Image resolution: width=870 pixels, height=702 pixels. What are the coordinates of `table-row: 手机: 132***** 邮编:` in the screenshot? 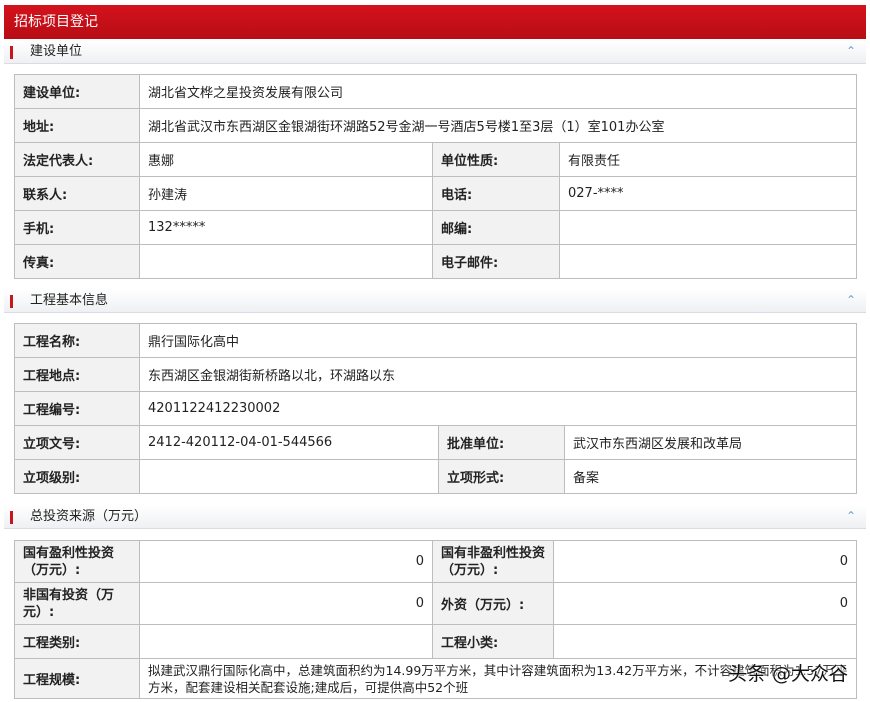 It's located at (435, 227).